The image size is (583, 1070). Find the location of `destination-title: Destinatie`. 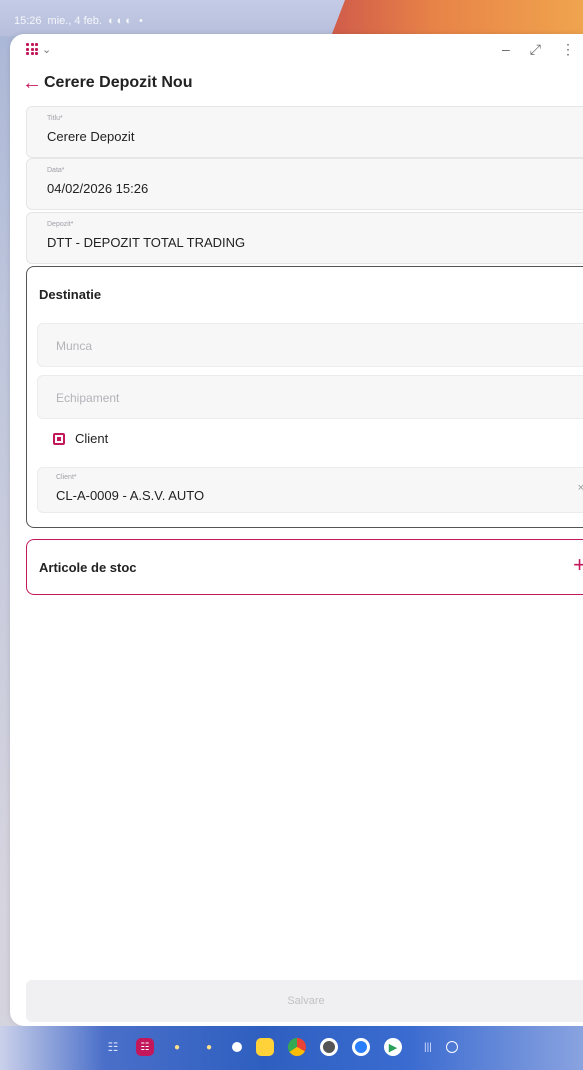

destination-title: Destinatie is located at coordinates (70, 294).